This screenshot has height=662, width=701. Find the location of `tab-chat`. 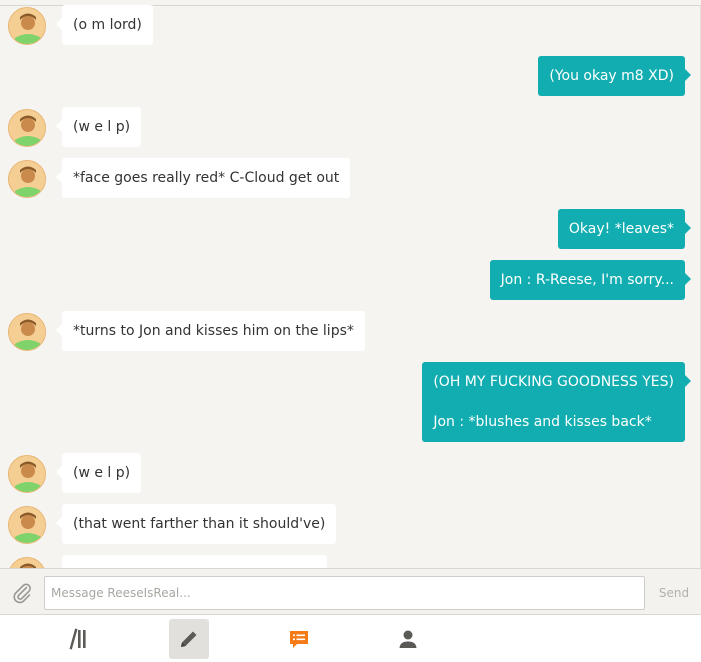

tab-chat is located at coordinates (299, 639).